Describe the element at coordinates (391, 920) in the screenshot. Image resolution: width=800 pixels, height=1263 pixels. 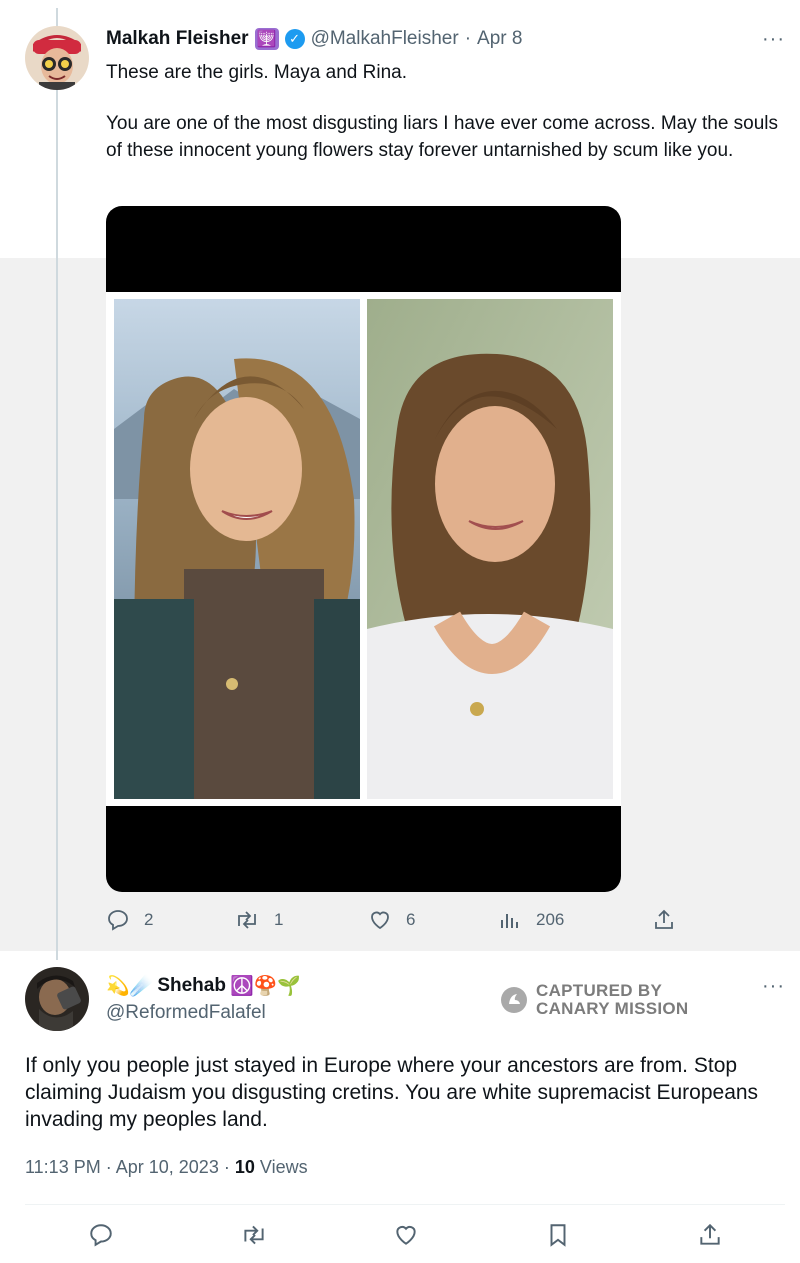
I see `like-button: 6` at that location.